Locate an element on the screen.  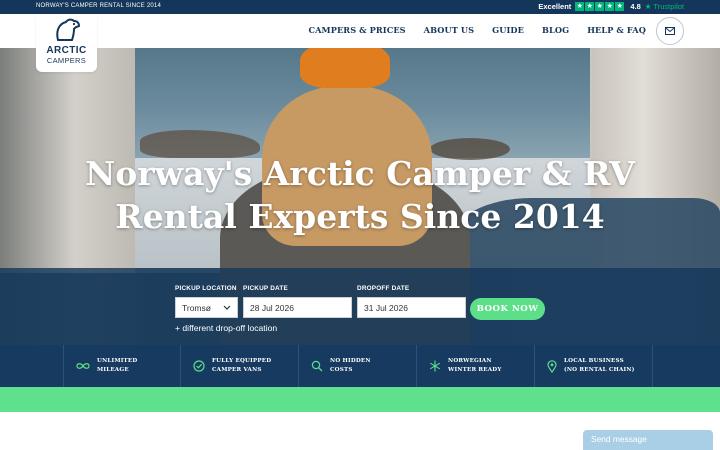
magnifier-icon is located at coordinates (317, 366).